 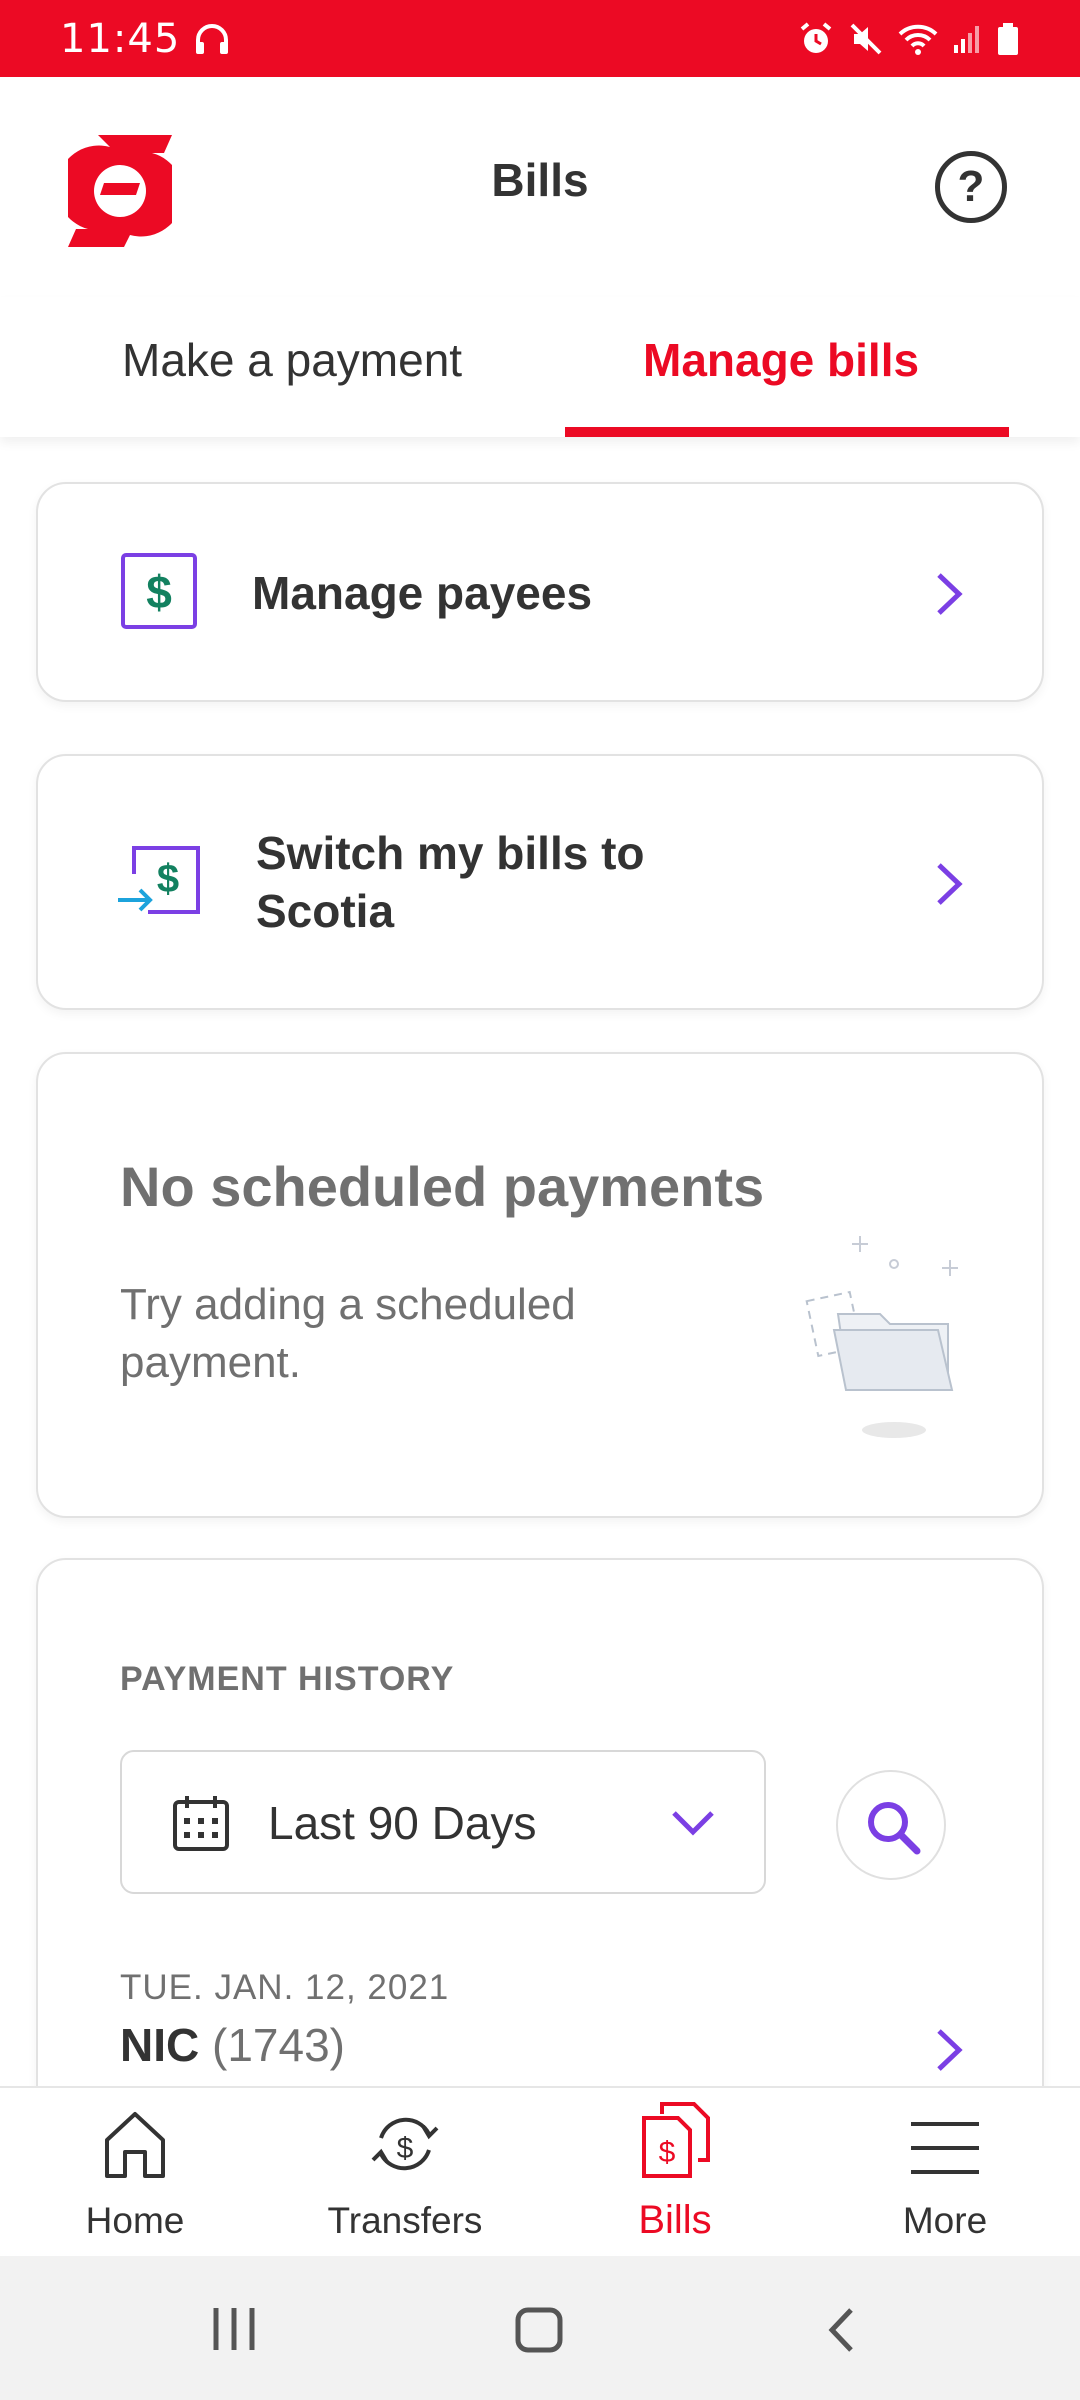 I want to click on manage-payees-card: $ Manage payees, so click(x=540, y=592).